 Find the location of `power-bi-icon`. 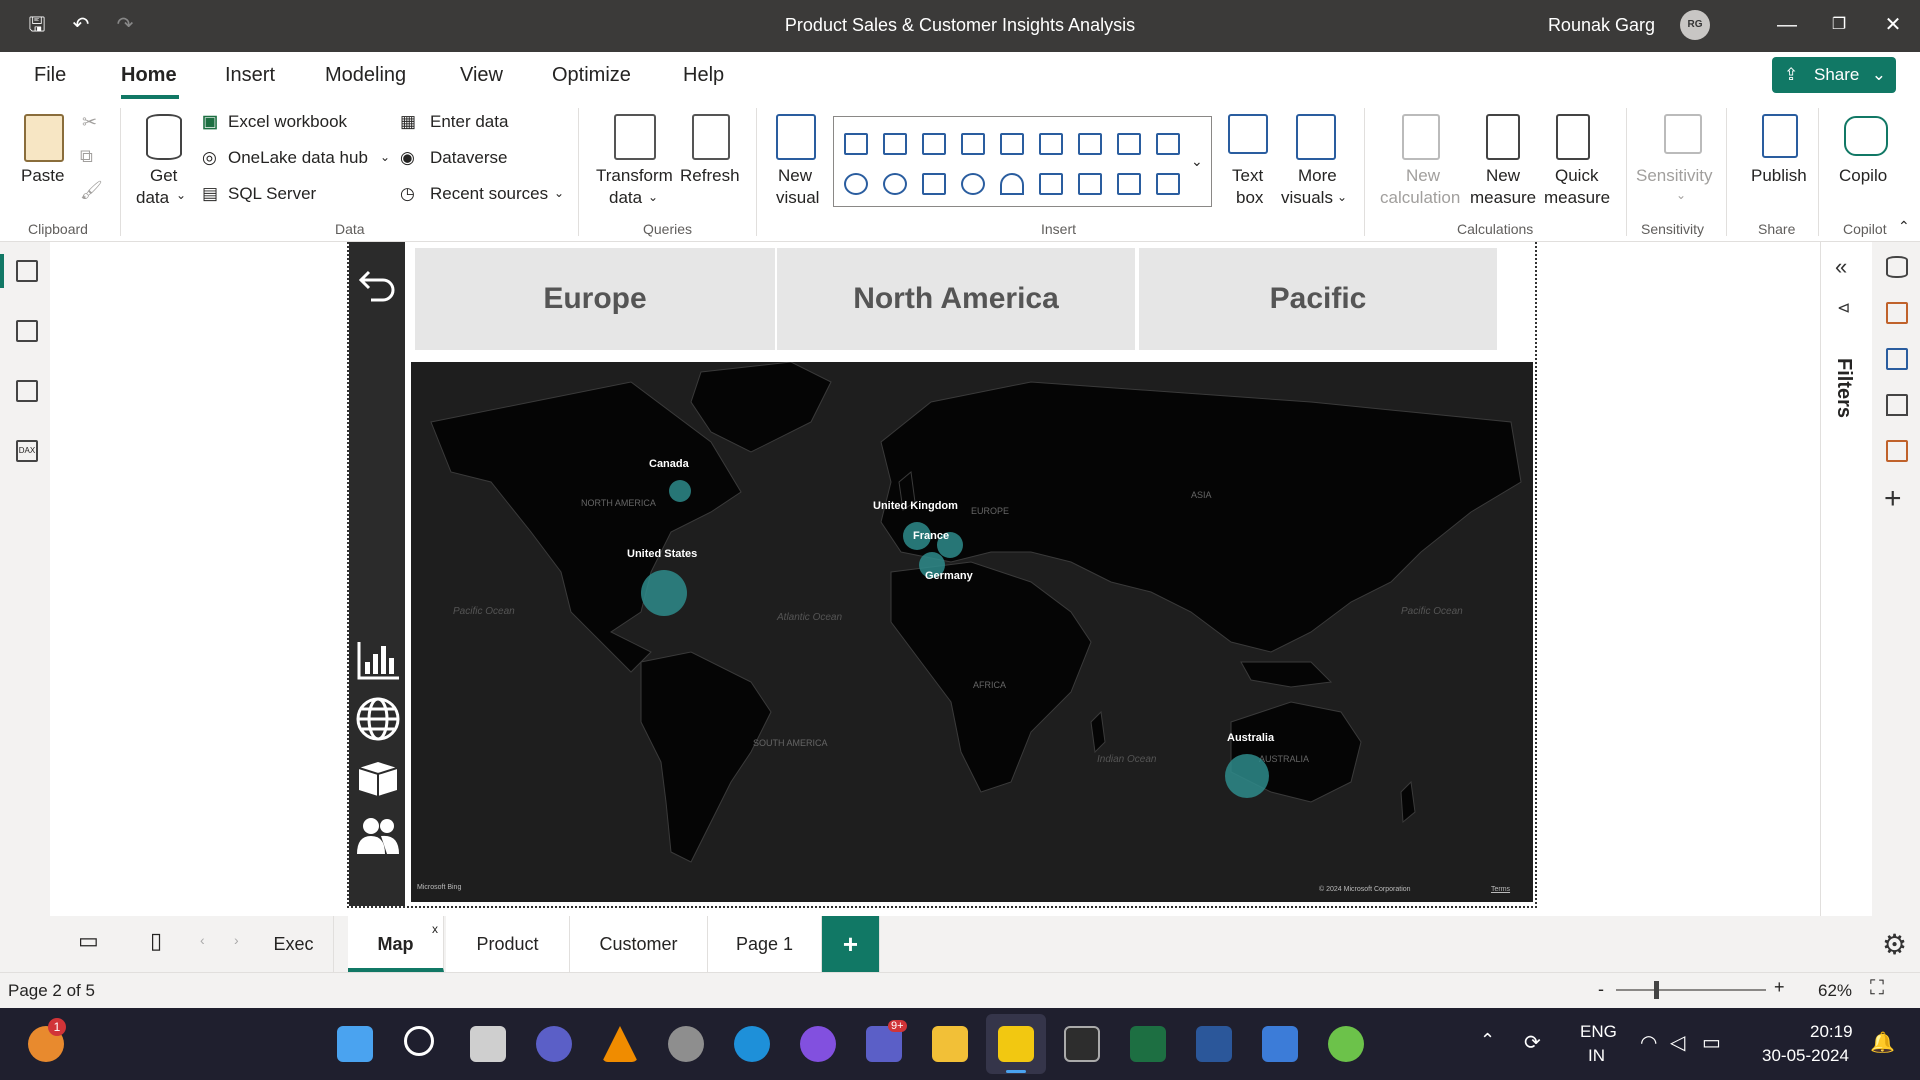

power-bi-icon is located at coordinates (1016, 1044).